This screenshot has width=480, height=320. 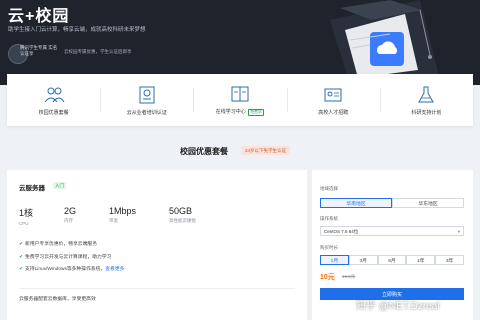 What do you see at coordinates (333, 112) in the screenshot?
I see `feature-label: 高校人才招聘` at bounding box center [333, 112].